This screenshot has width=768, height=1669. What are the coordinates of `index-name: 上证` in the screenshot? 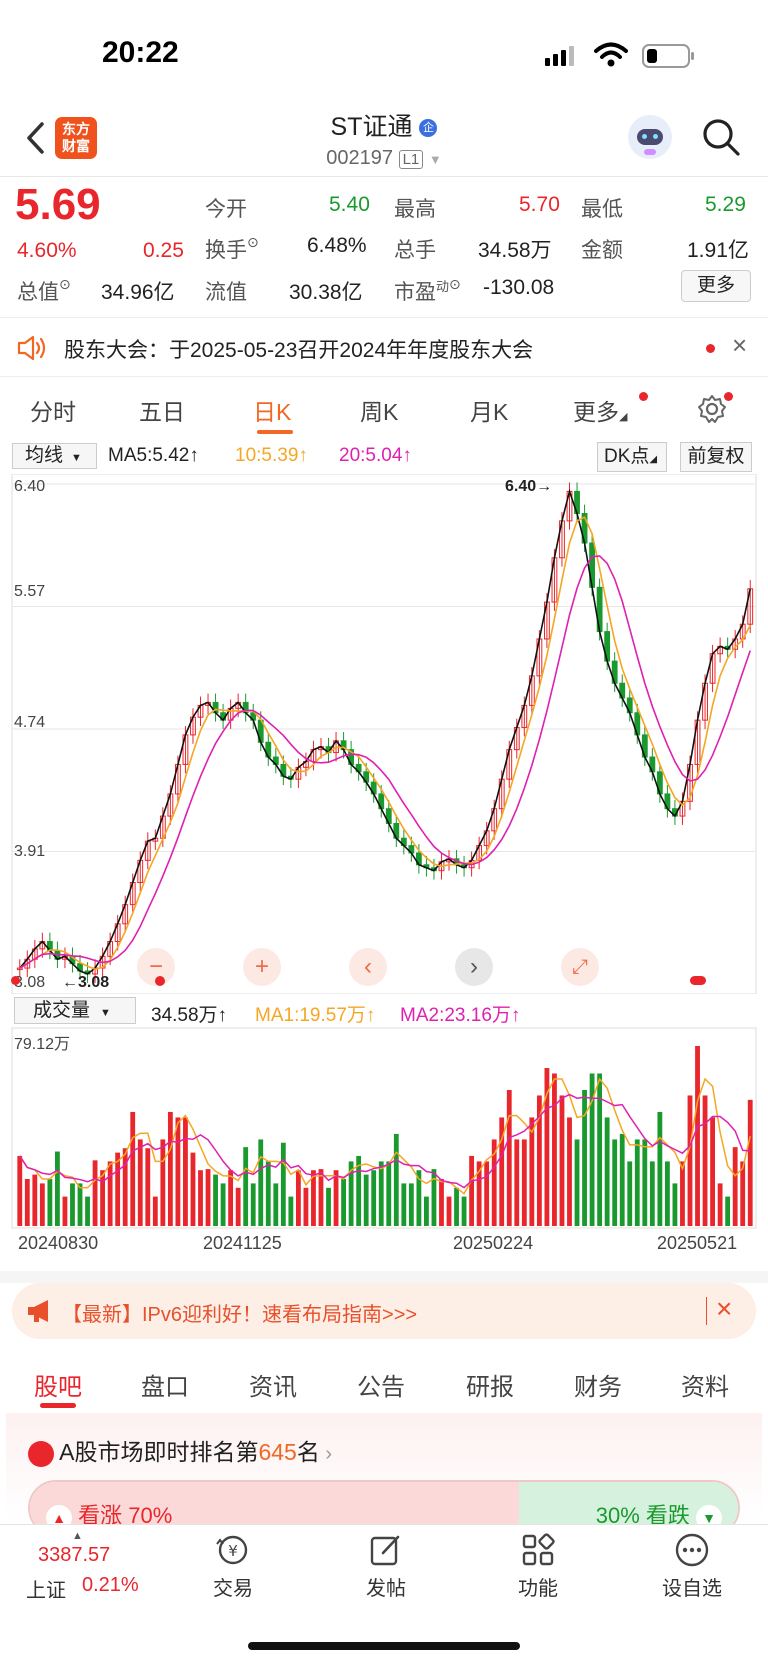 It's located at (46, 1591).